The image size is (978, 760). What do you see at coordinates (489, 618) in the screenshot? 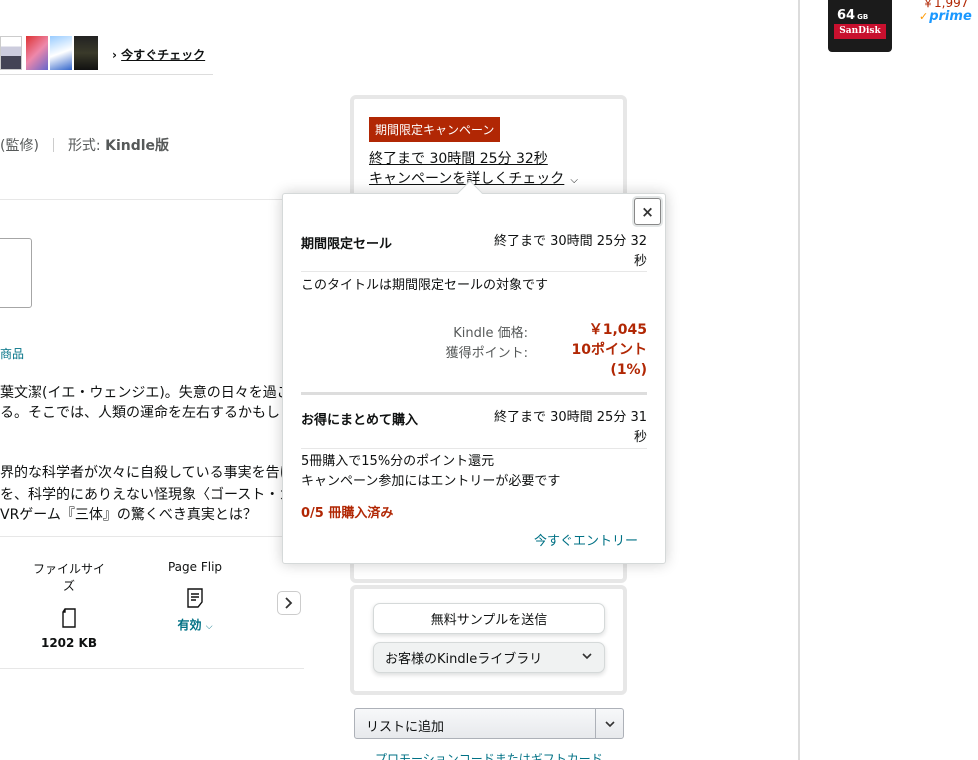
I see `send-sample-button: 無料サンプルを送信` at bounding box center [489, 618].